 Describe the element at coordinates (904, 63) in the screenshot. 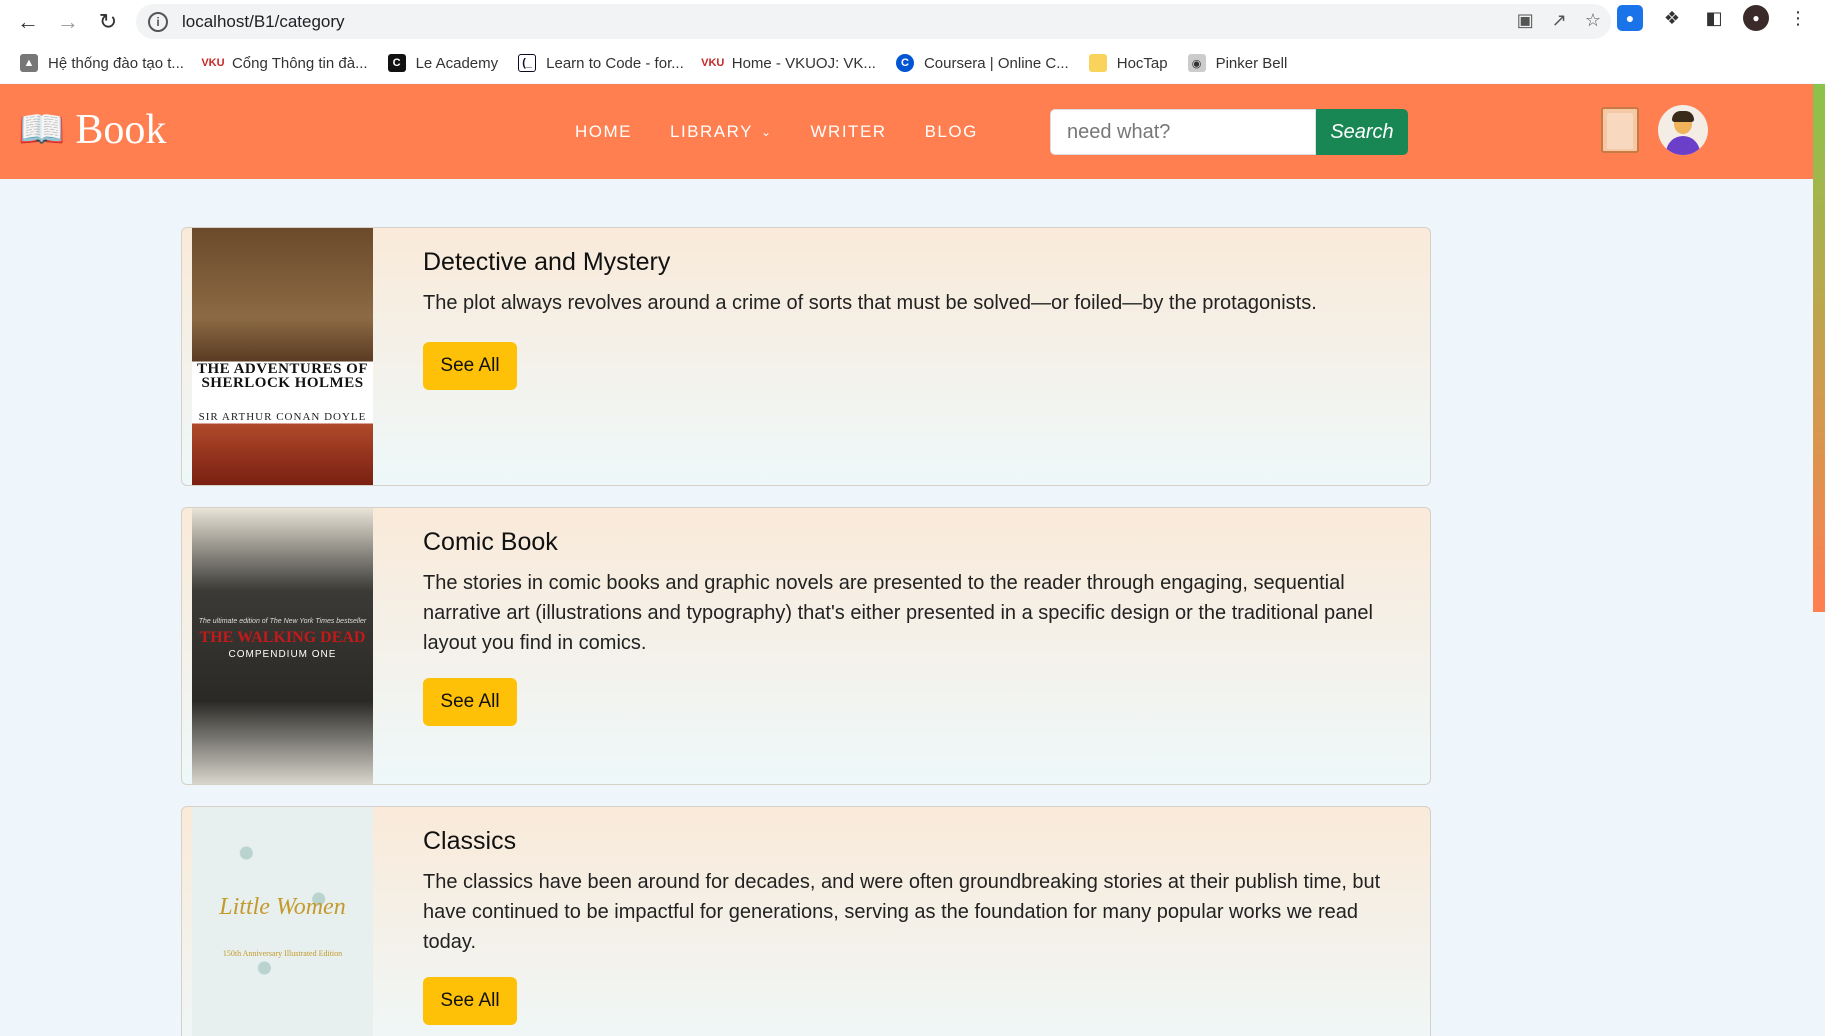

I see `coursera-icon: C` at that location.